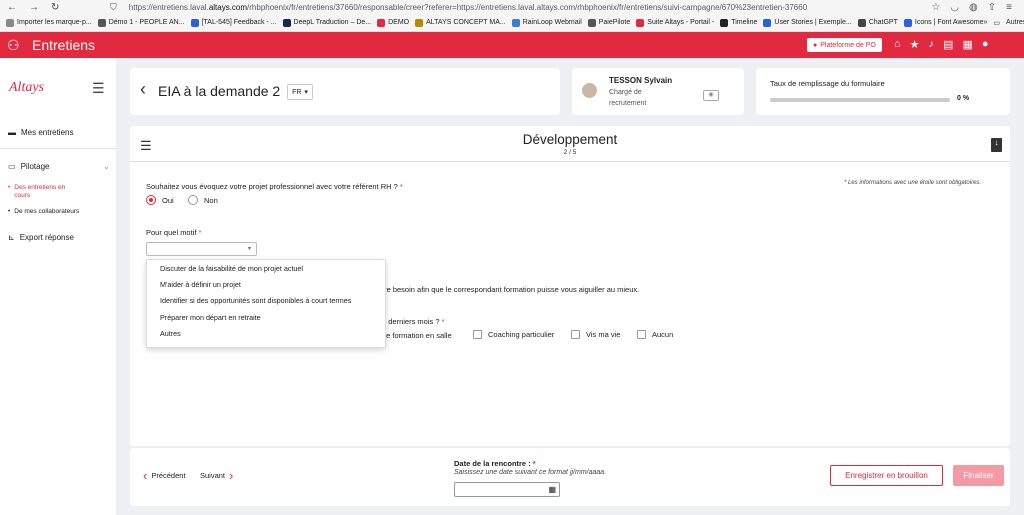 This screenshot has width=1024, height=515. What do you see at coordinates (608, 22) in the screenshot?
I see `bookmark-item: PaiePilote` at bounding box center [608, 22].